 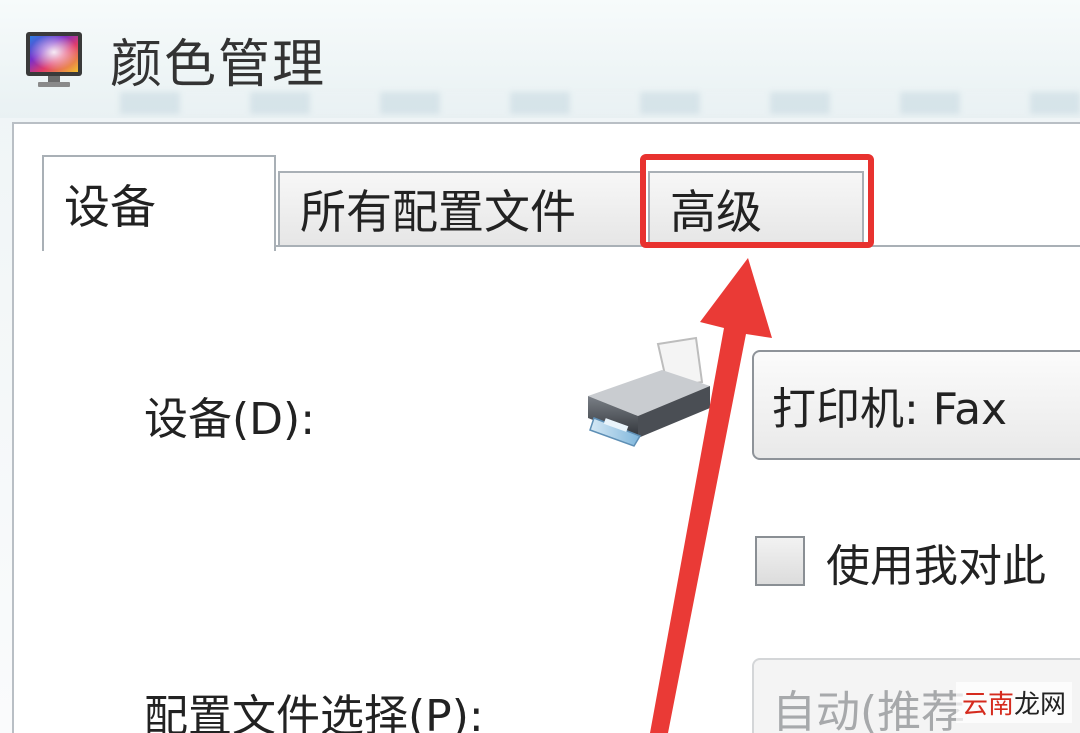 What do you see at coordinates (987, 705) in the screenshot?
I see `watermark-part1: 云南` at bounding box center [987, 705].